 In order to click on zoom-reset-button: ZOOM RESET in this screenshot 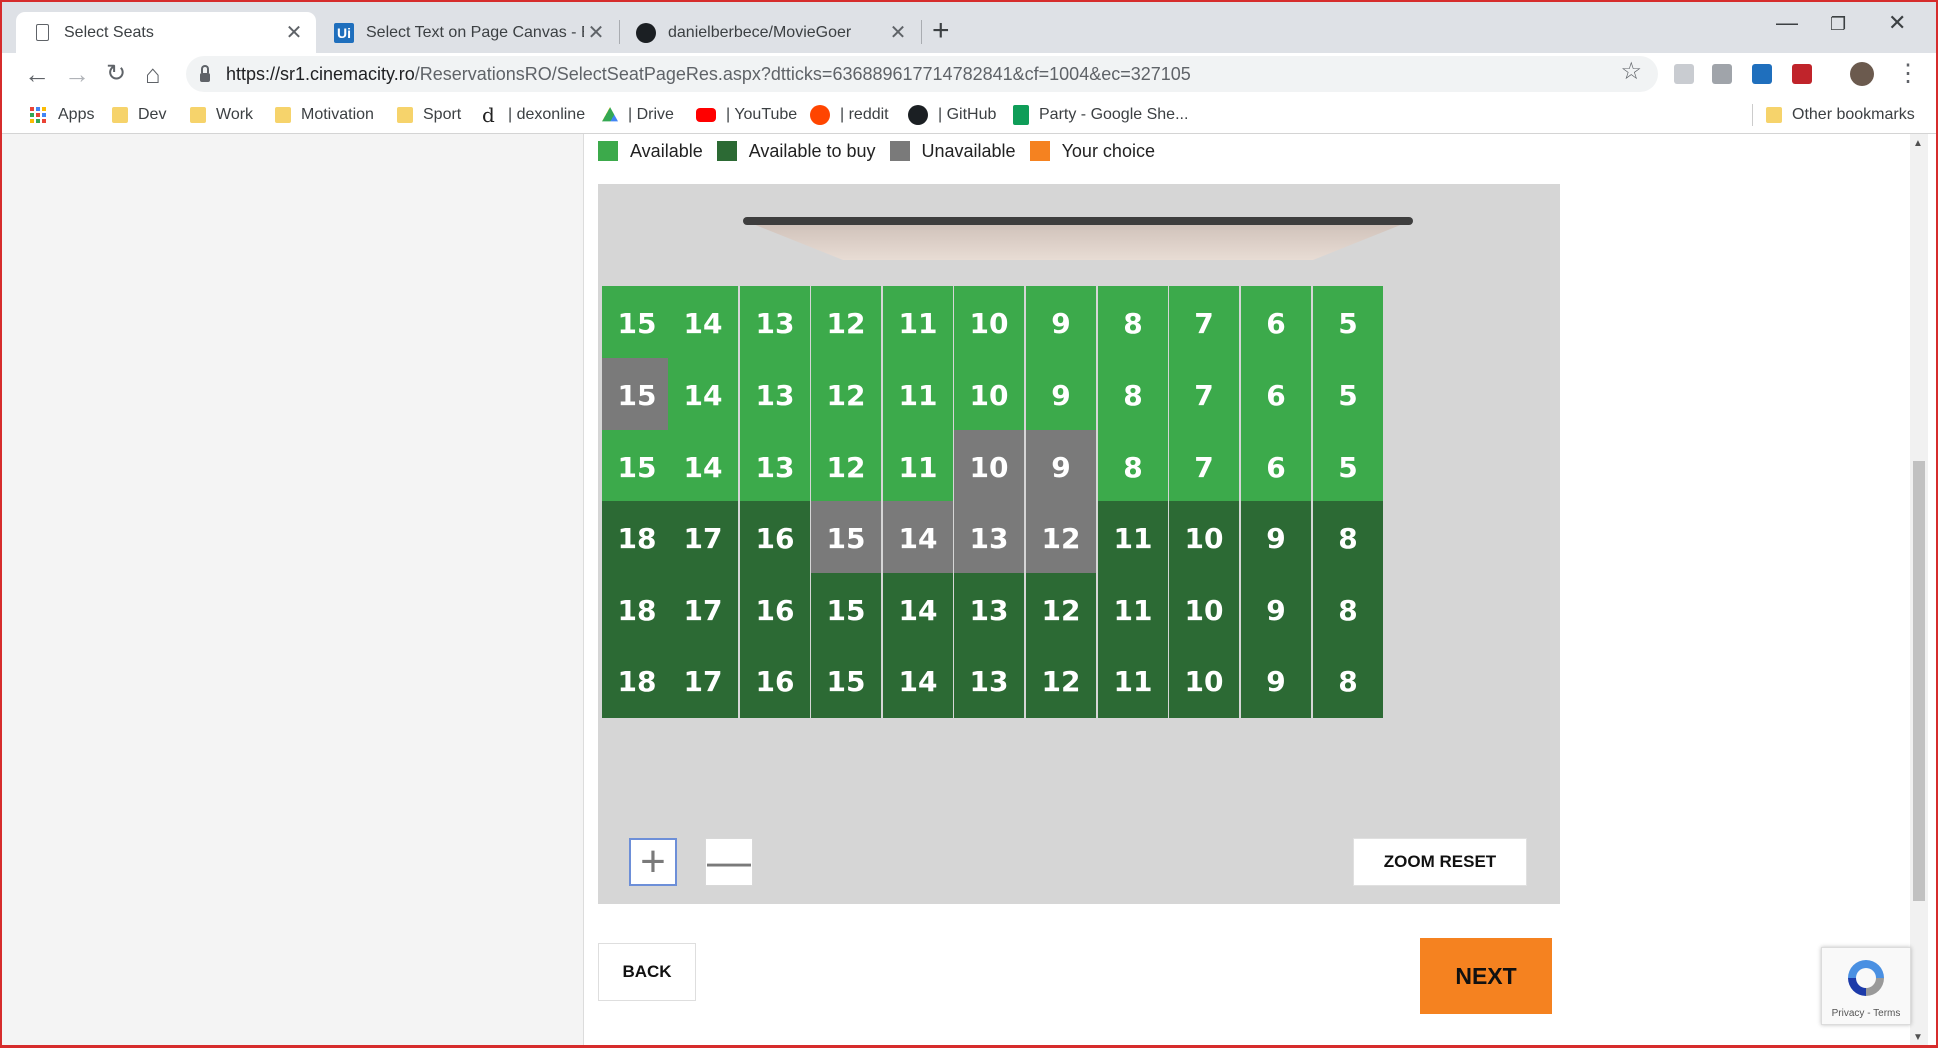, I will do `click(1440, 862)`.